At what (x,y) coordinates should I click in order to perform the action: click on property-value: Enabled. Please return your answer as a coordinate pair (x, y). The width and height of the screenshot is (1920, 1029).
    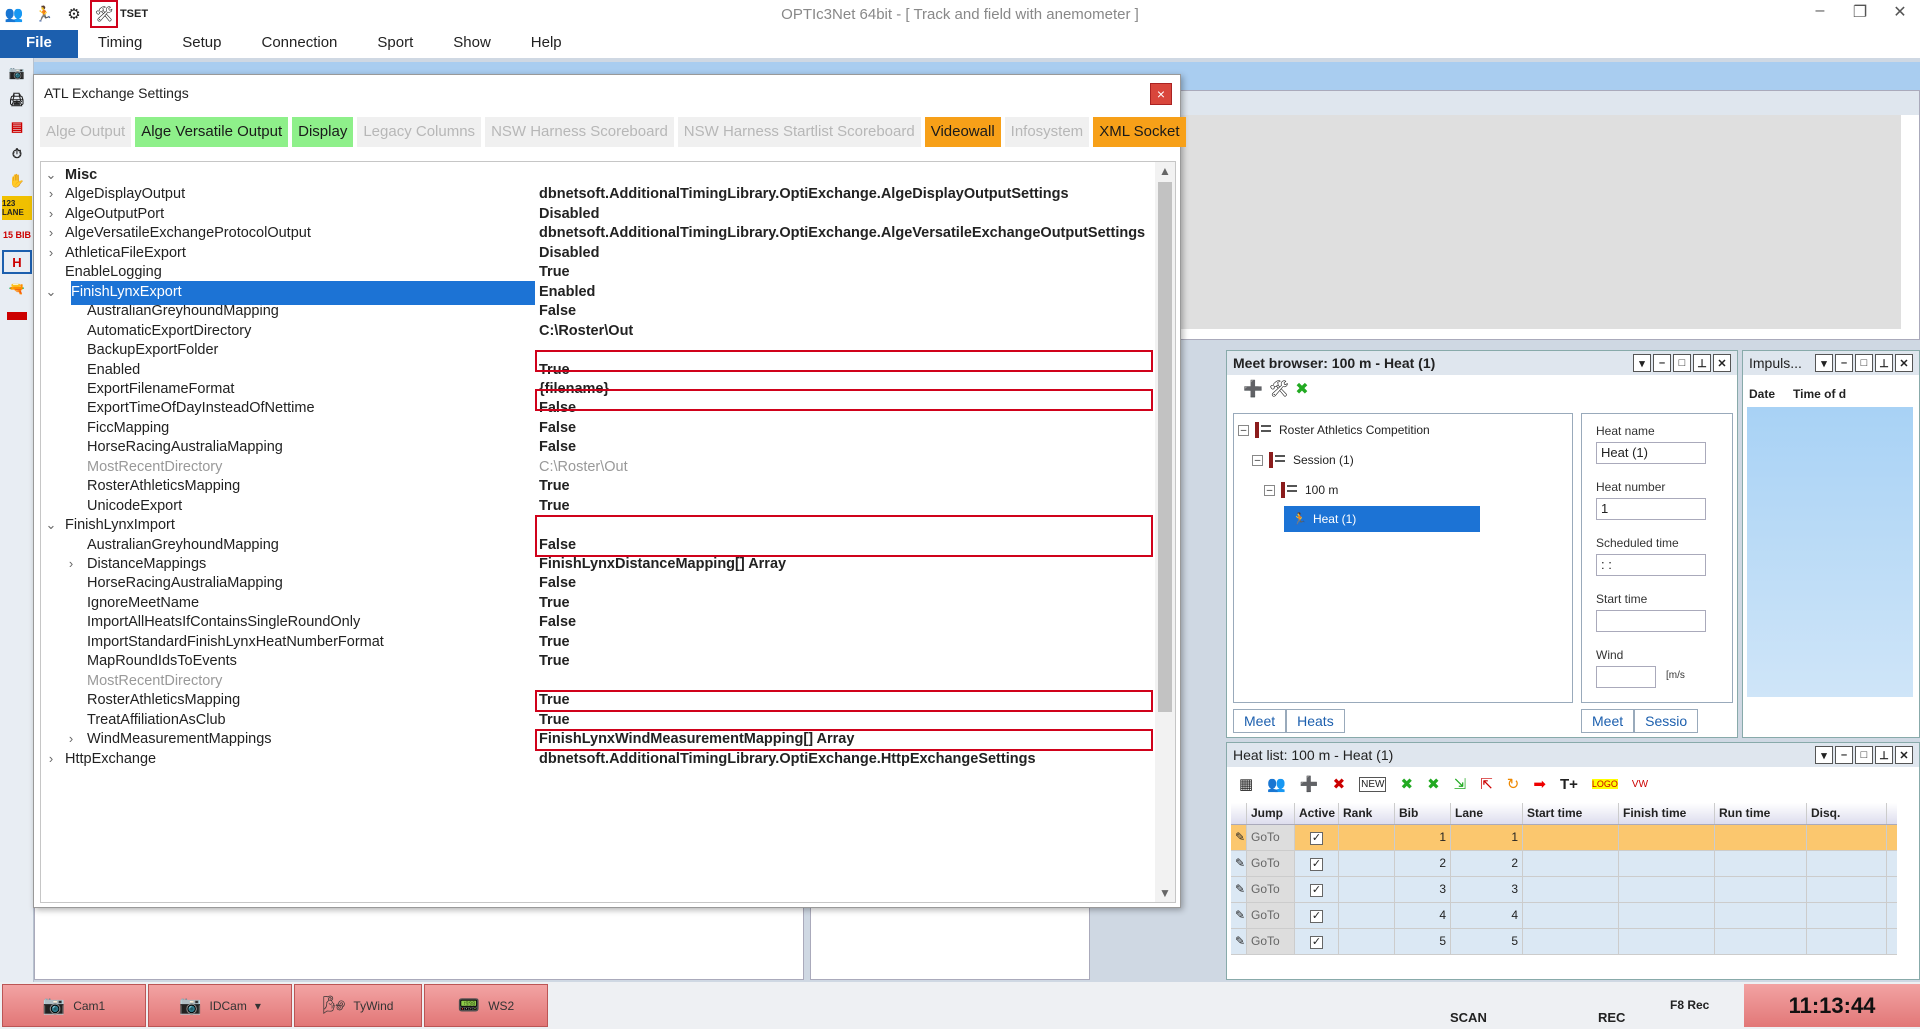
    Looking at the image, I should click on (567, 292).